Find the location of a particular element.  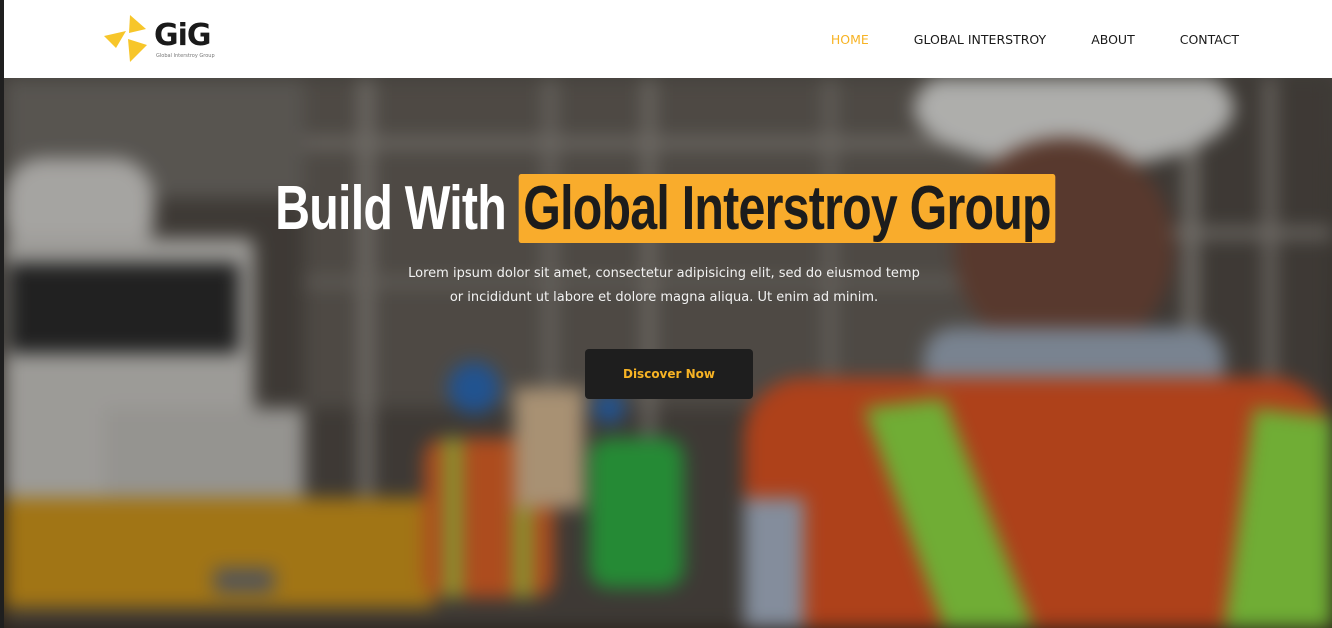

nav-item-global-interstroy: GLOBAL INTERSTROY is located at coordinates (980, 39).